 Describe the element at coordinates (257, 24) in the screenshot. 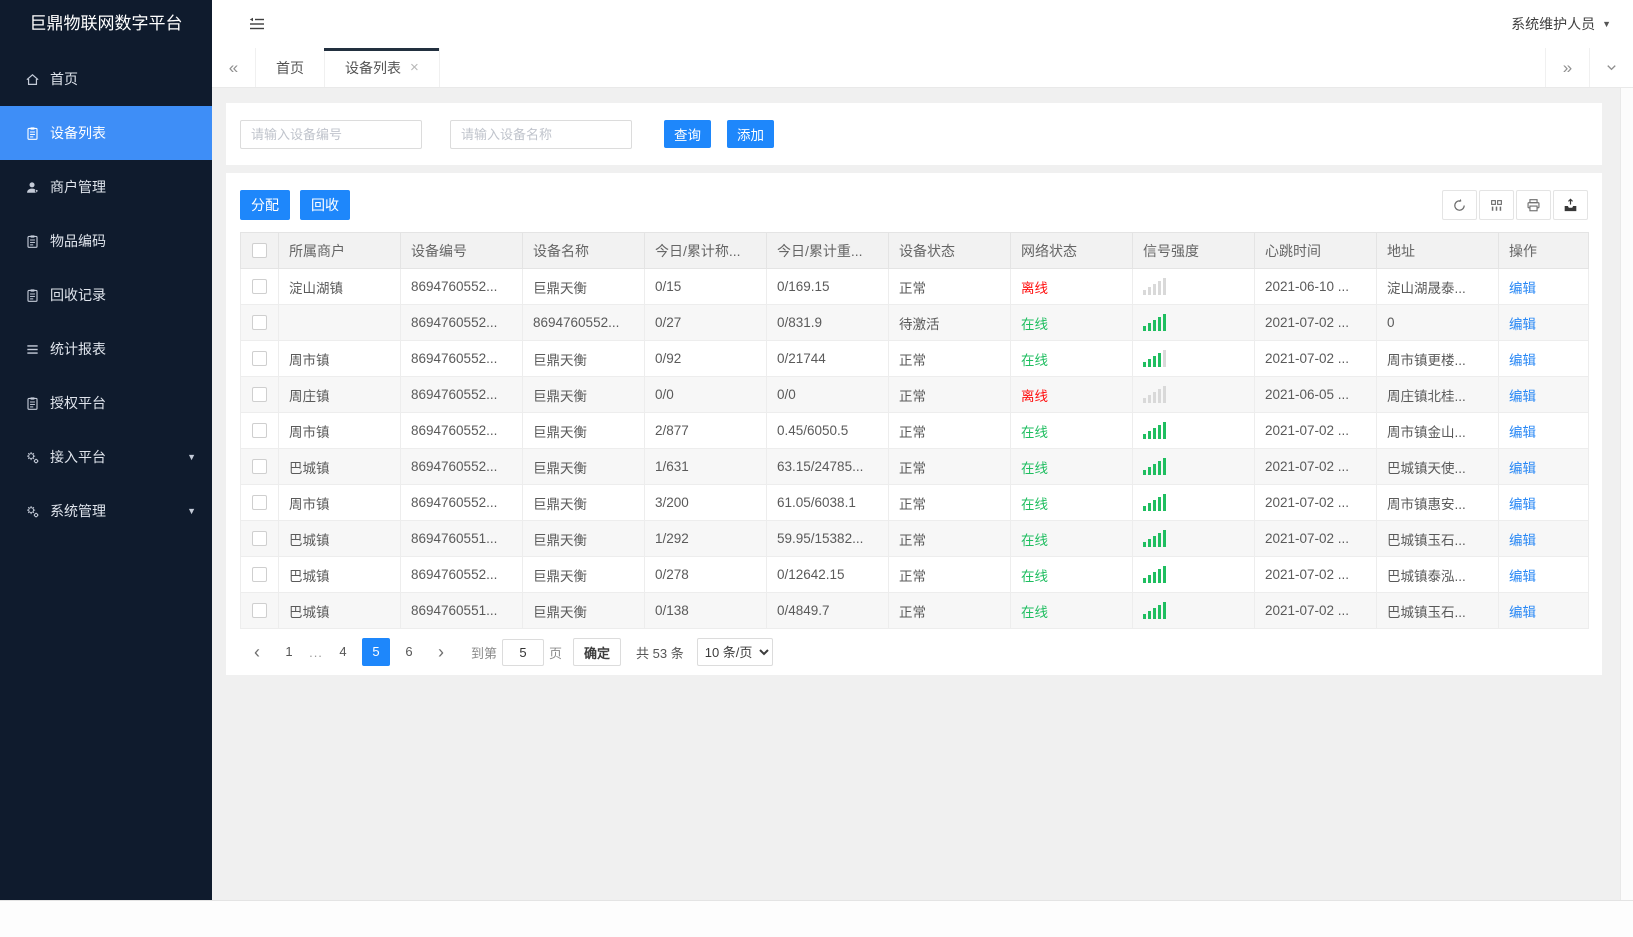

I see `menu-collapse-icon` at that location.